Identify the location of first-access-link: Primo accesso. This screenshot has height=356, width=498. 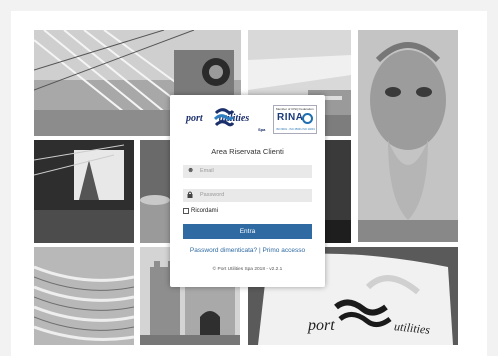
(283, 250).